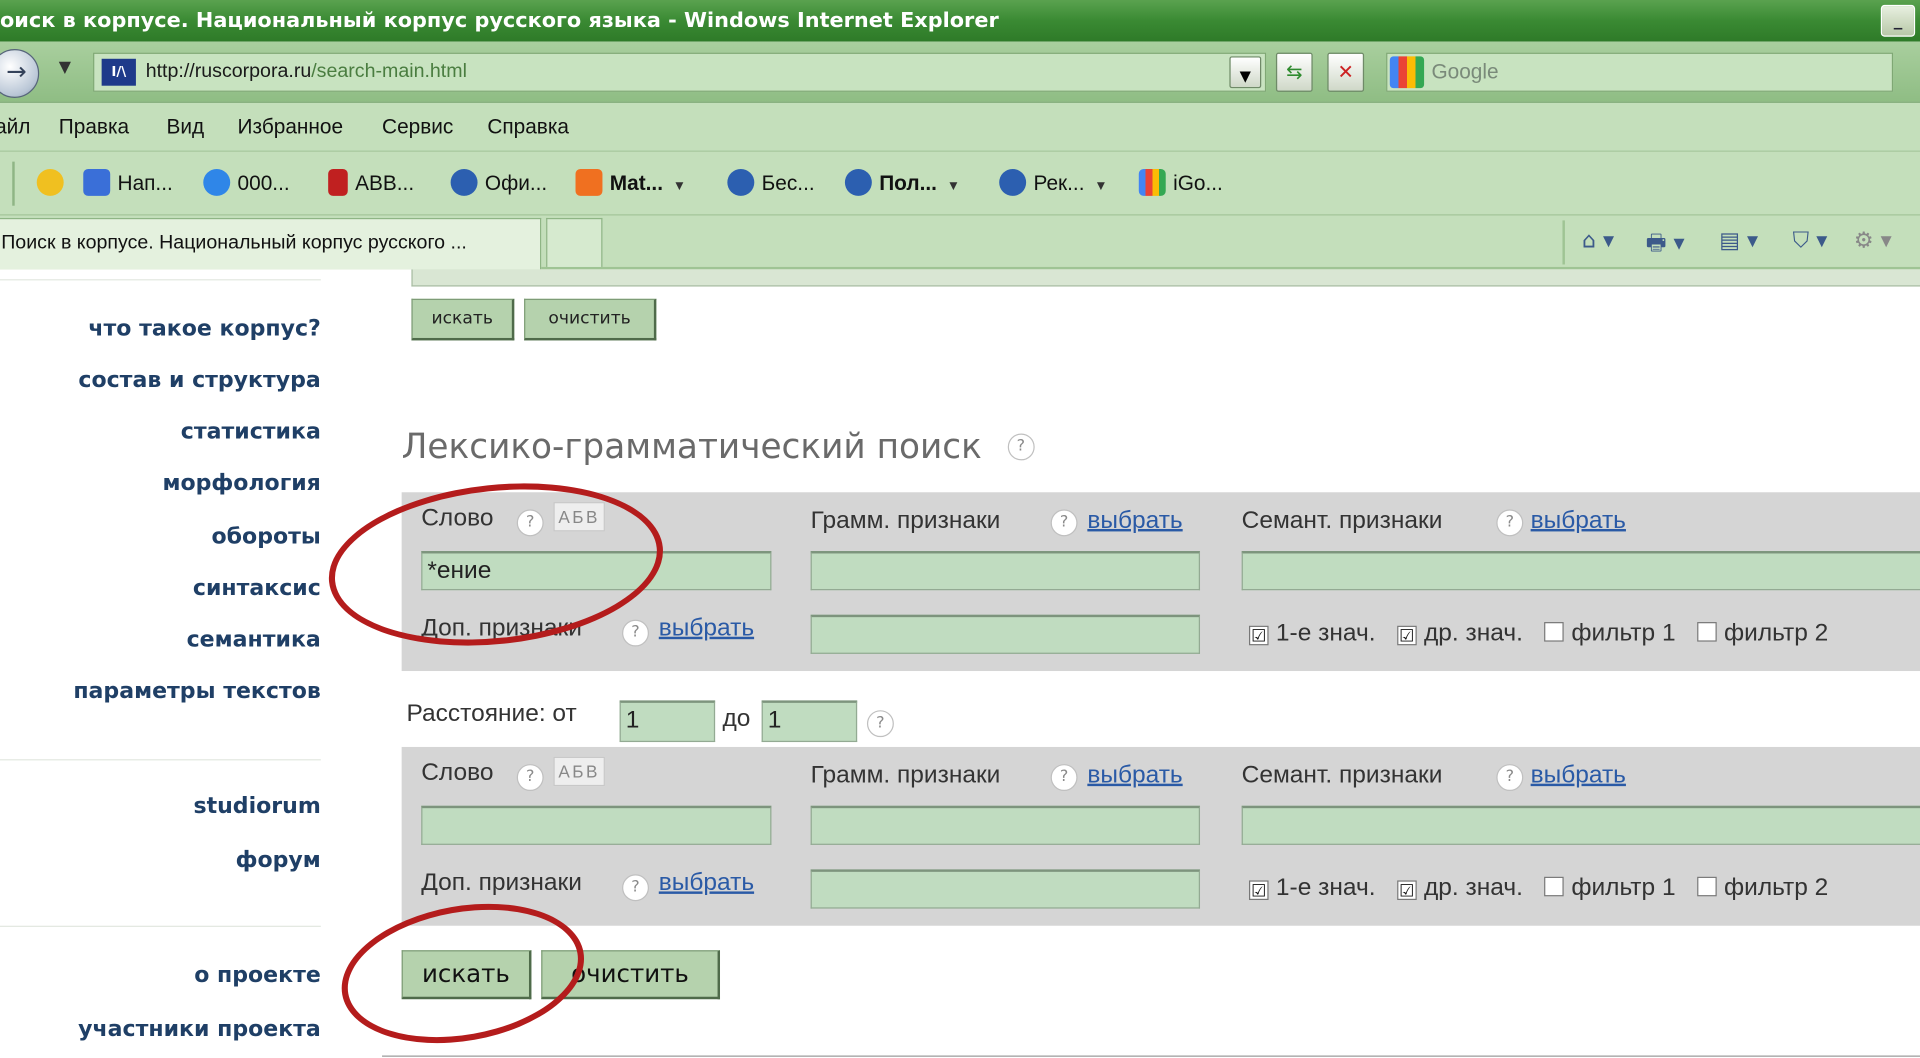 This screenshot has width=1920, height=1058. What do you see at coordinates (266, 537) in the screenshot?
I see `sidebar-item-phrases: обороты` at bounding box center [266, 537].